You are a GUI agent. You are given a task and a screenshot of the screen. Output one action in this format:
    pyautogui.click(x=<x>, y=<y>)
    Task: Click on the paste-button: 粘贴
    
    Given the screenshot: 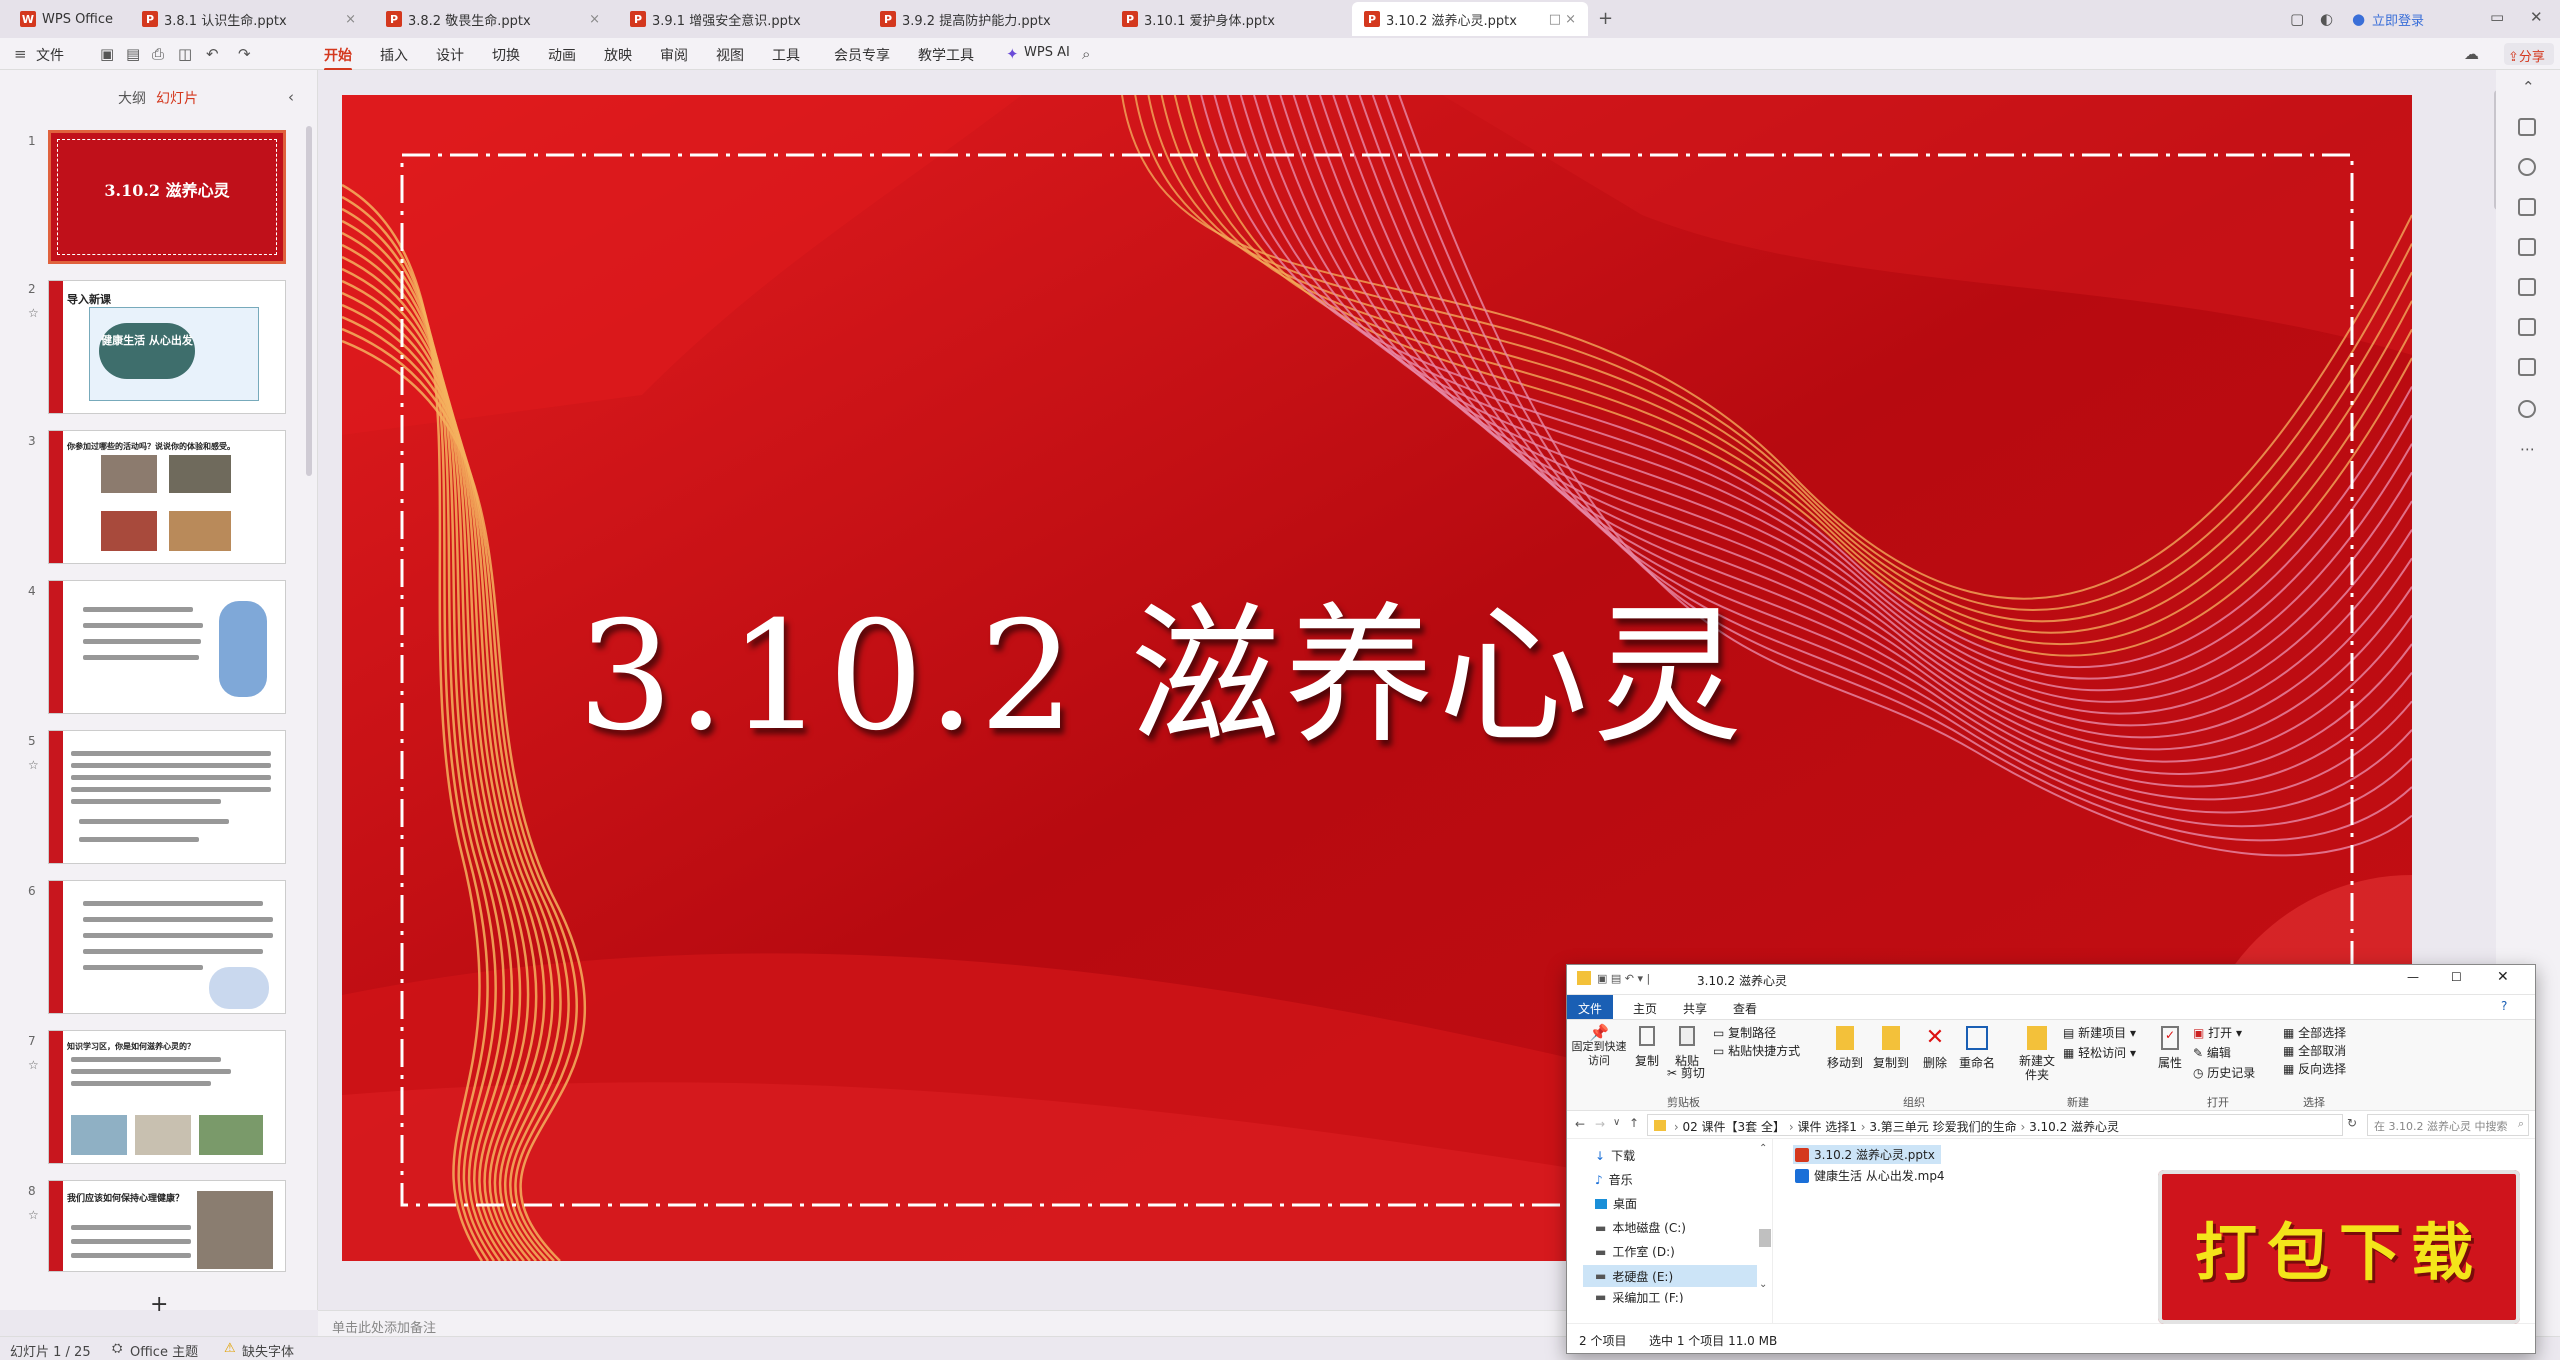 What is the action you would take?
    pyautogui.click(x=1687, y=1047)
    